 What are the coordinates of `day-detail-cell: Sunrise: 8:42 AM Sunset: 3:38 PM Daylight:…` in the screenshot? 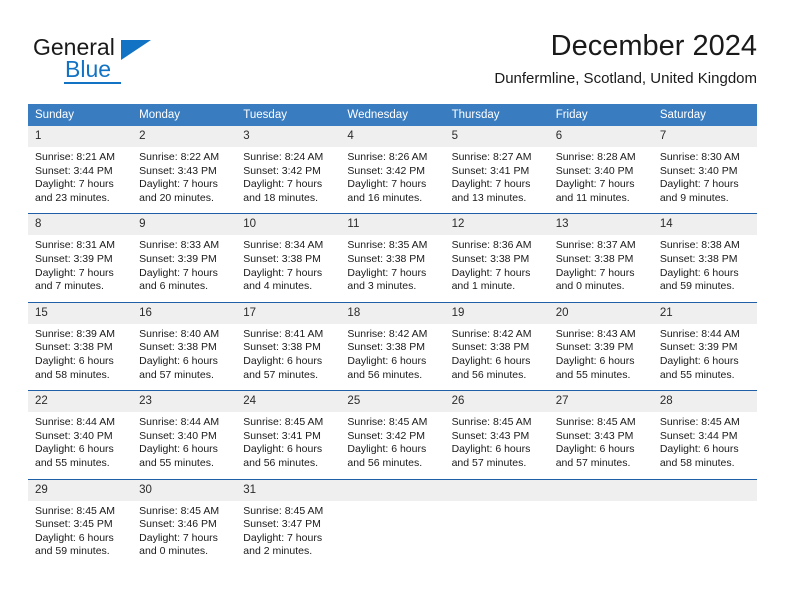 It's located at (497, 357).